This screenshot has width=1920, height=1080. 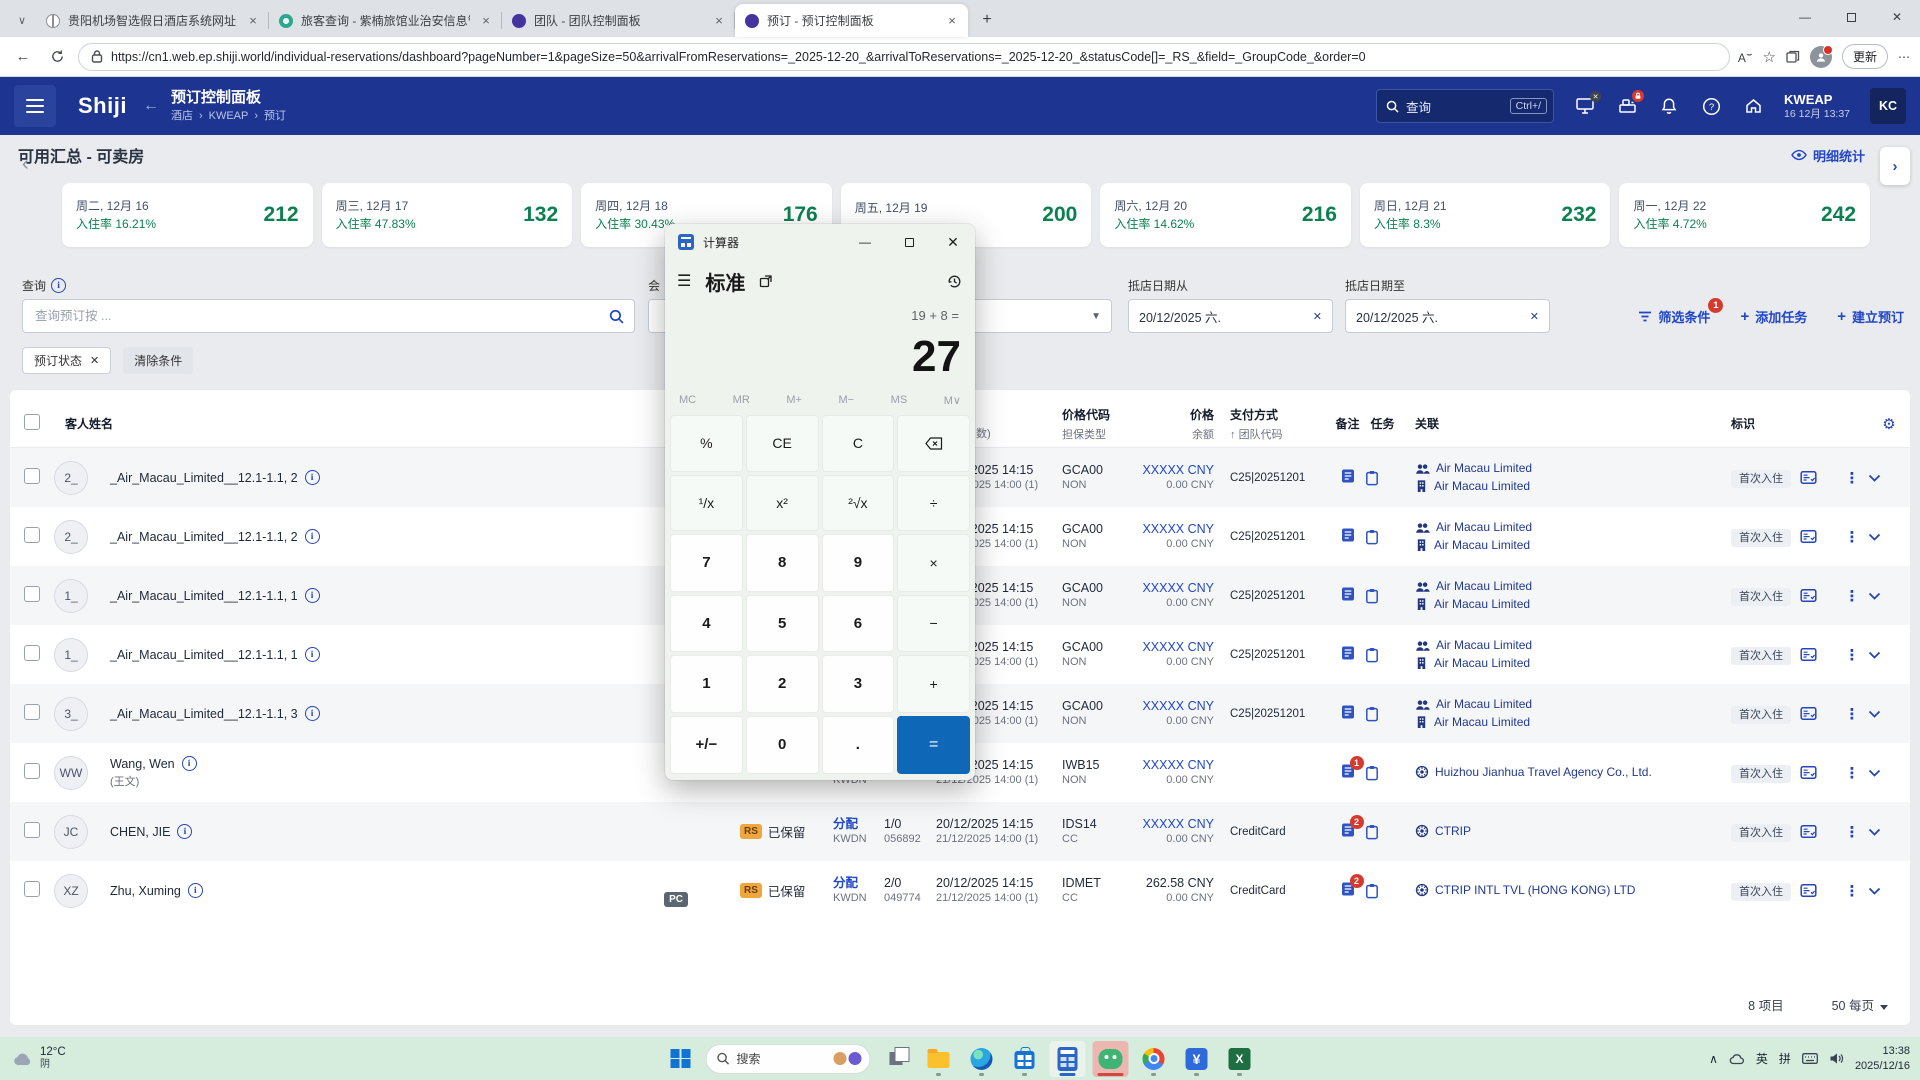 I want to click on calc-key-8: 8, so click(x=782, y=563).